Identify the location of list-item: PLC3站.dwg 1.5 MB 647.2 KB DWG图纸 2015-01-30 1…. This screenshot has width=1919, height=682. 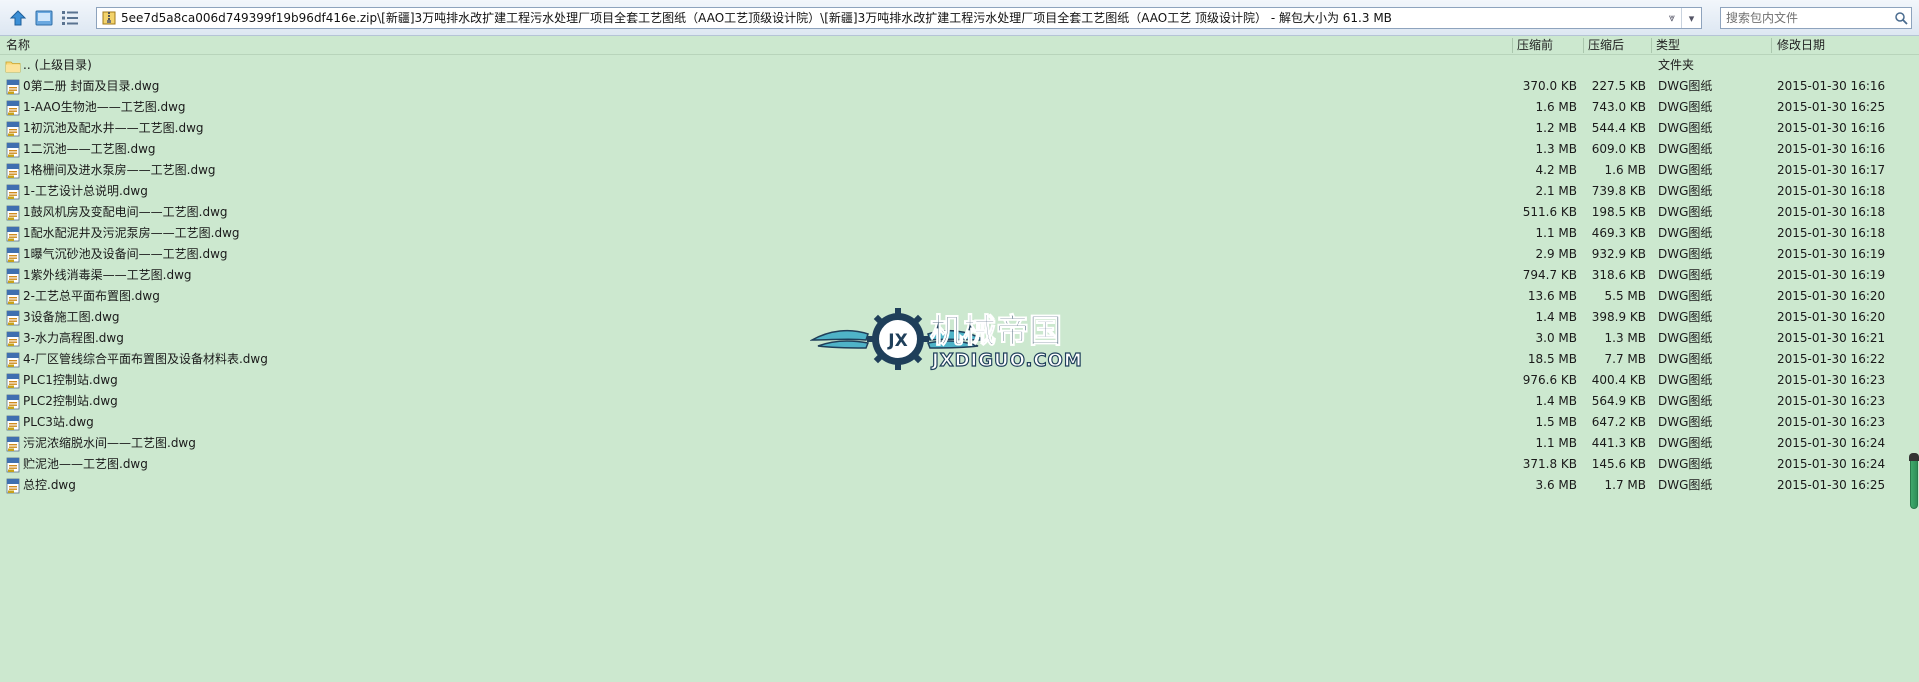
(953, 422).